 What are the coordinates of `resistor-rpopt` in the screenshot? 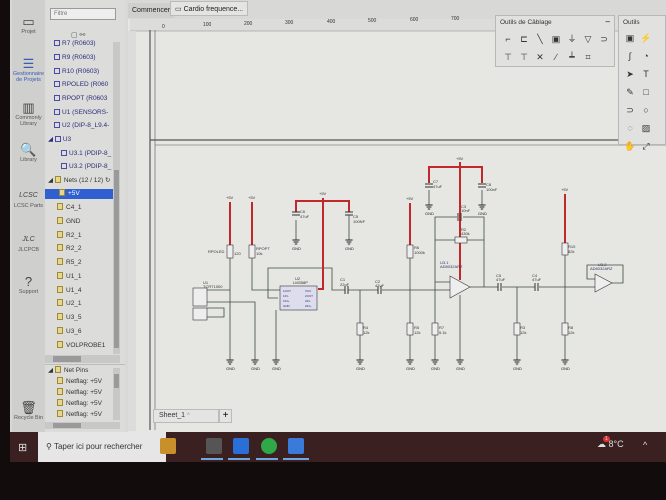 It's located at (252, 251).